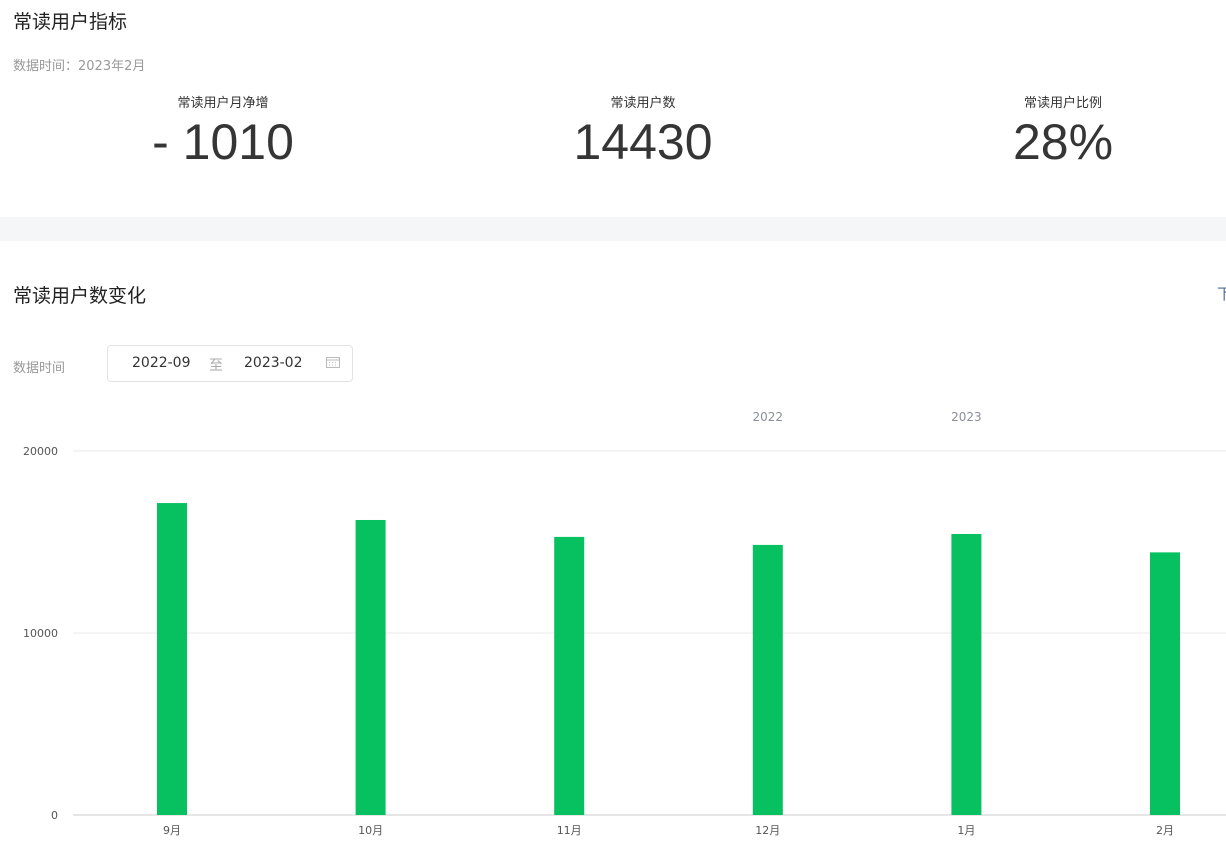  I want to click on metric-net-growth: 常读用户月净增 - 1010, so click(223, 131).